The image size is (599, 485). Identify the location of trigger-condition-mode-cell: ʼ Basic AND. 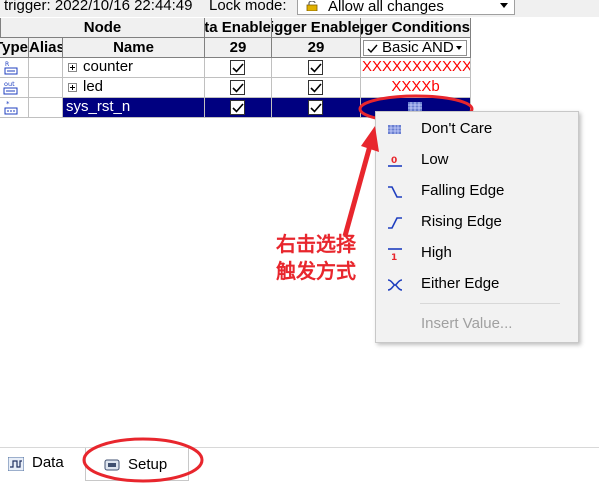
(416, 48).